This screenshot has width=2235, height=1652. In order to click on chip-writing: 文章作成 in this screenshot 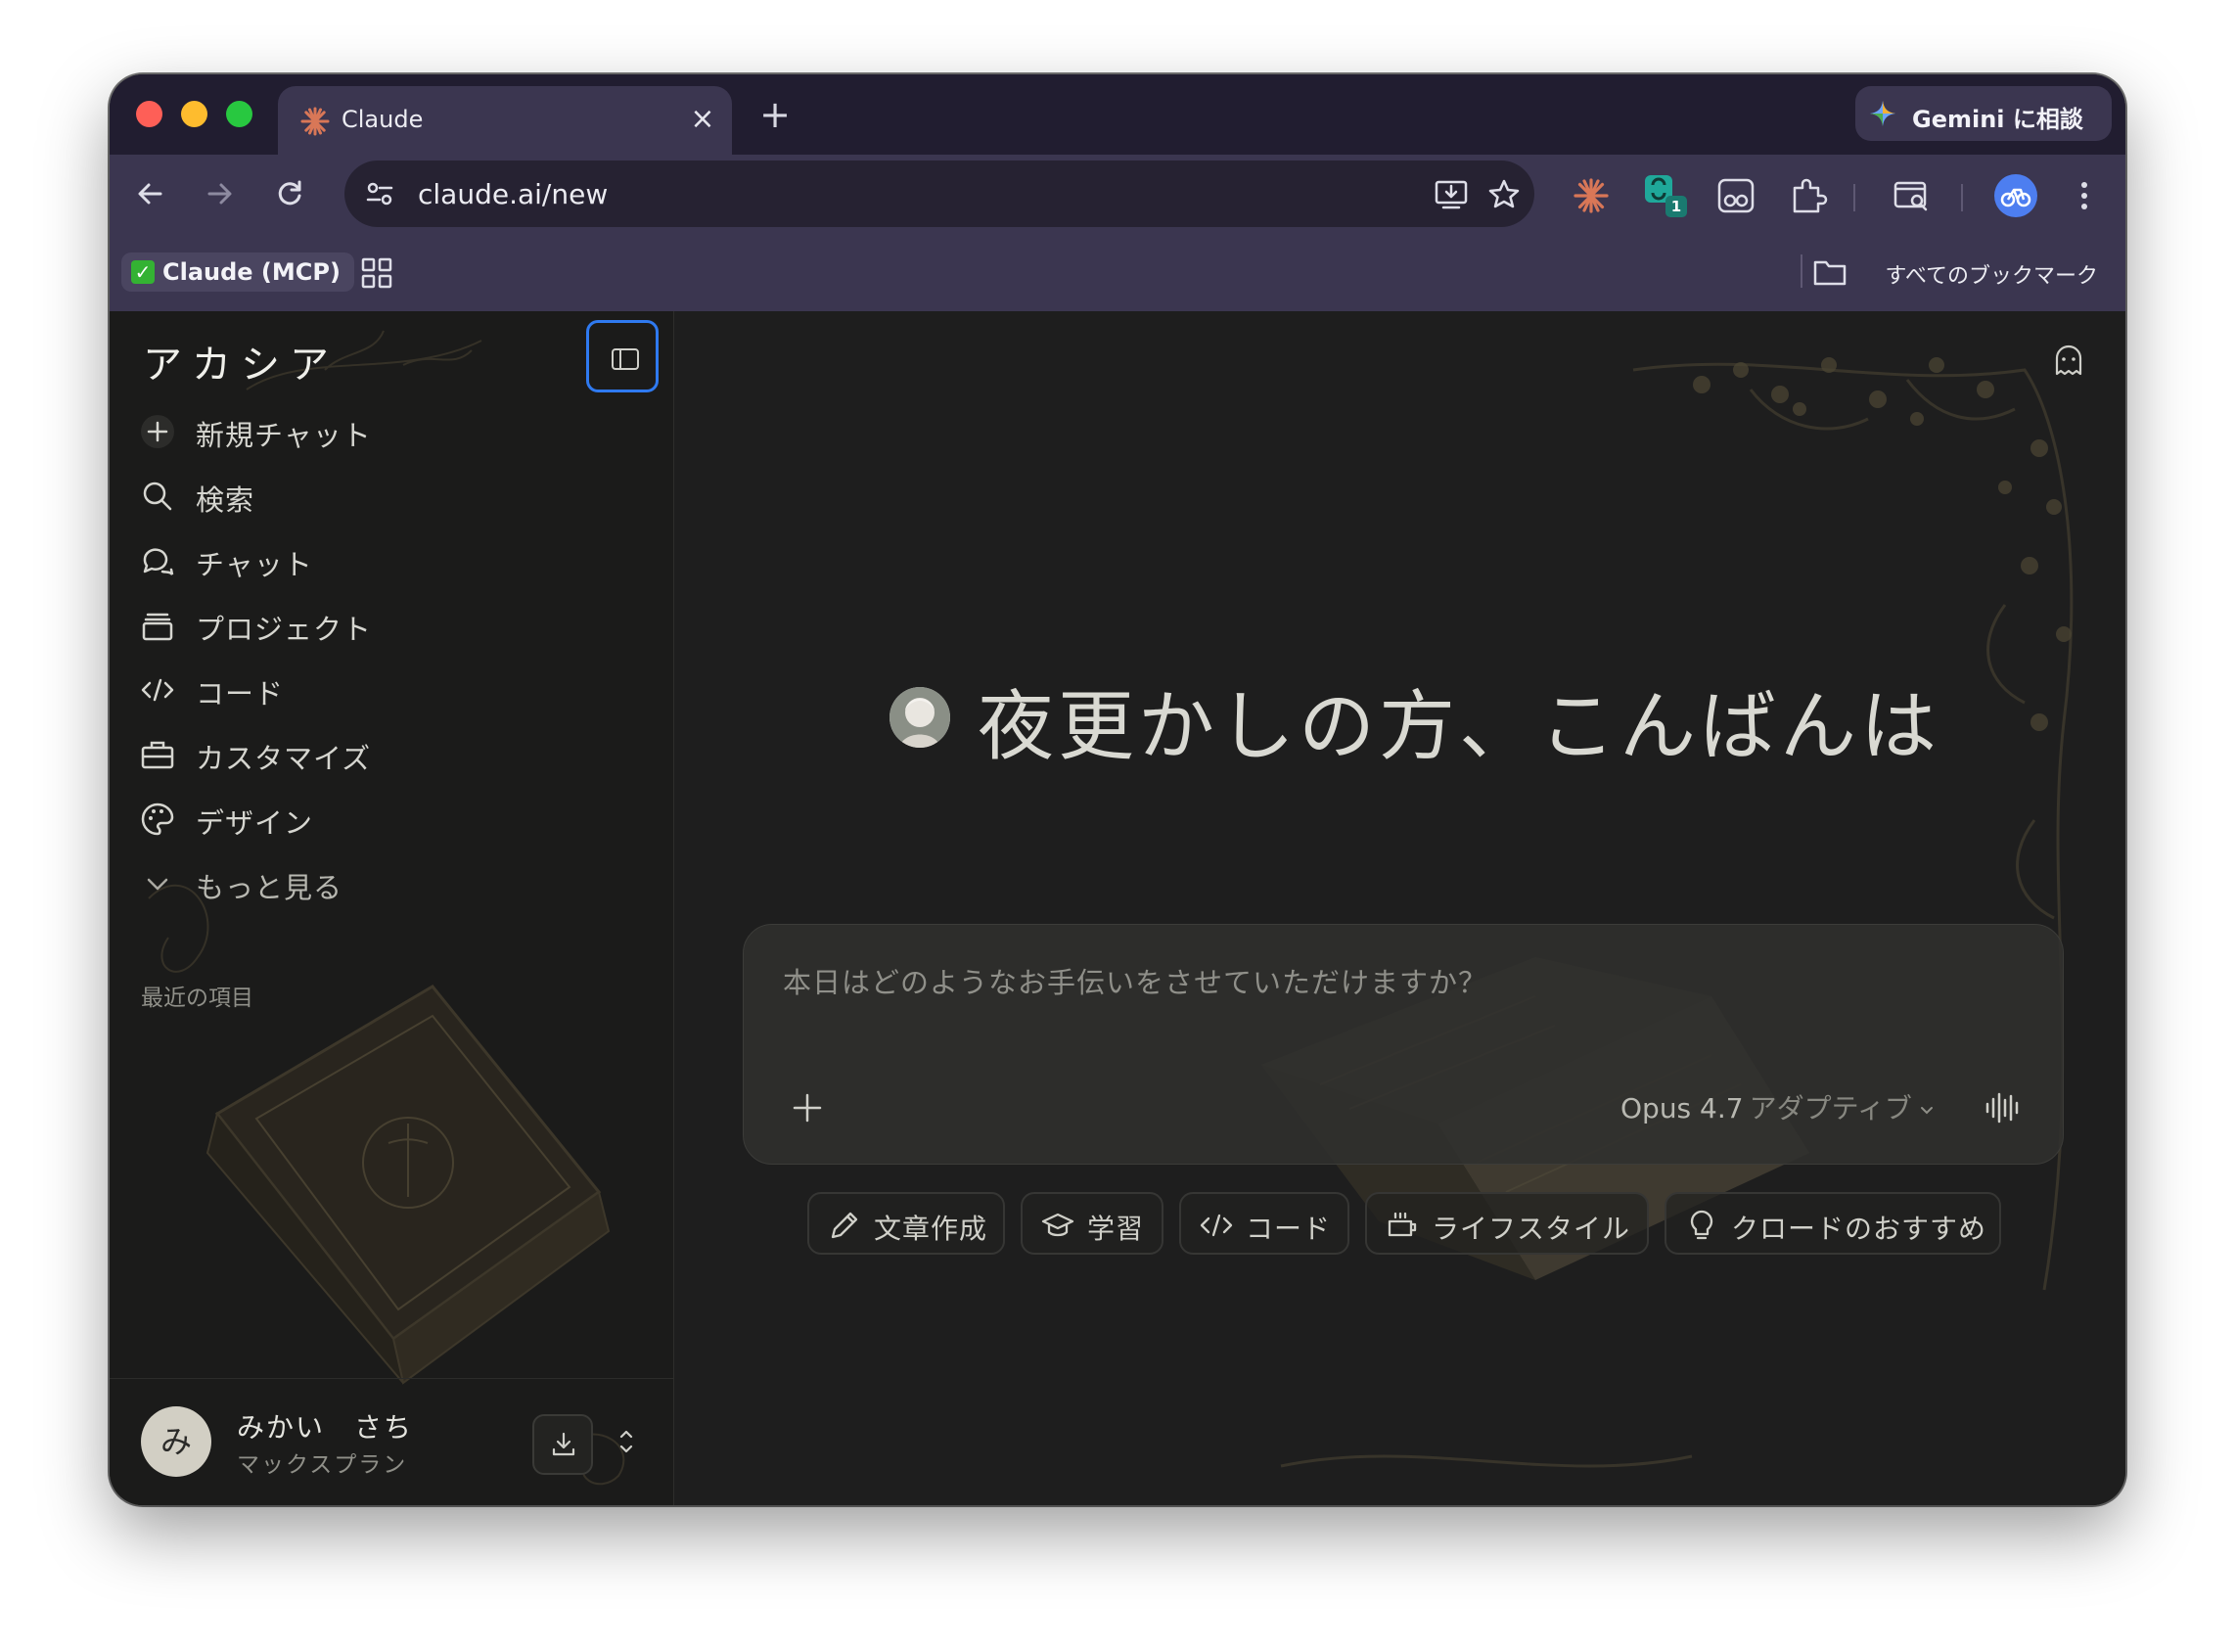, I will do `click(906, 1223)`.